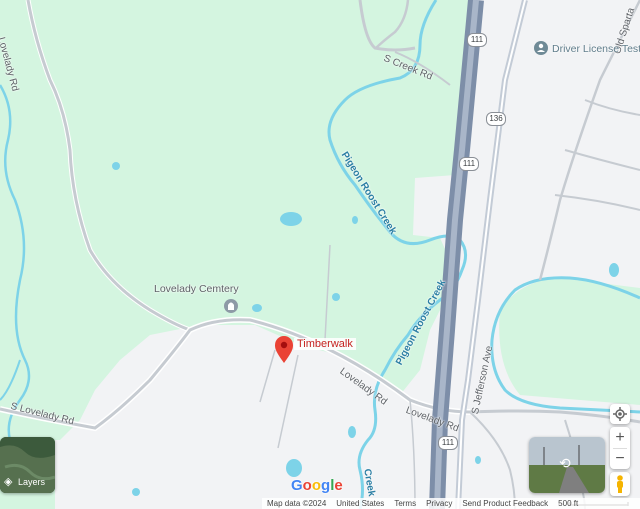 This screenshot has height=509, width=640. What do you see at coordinates (325, 344) in the screenshot?
I see `label-timberwalk: Timberwalk` at bounding box center [325, 344].